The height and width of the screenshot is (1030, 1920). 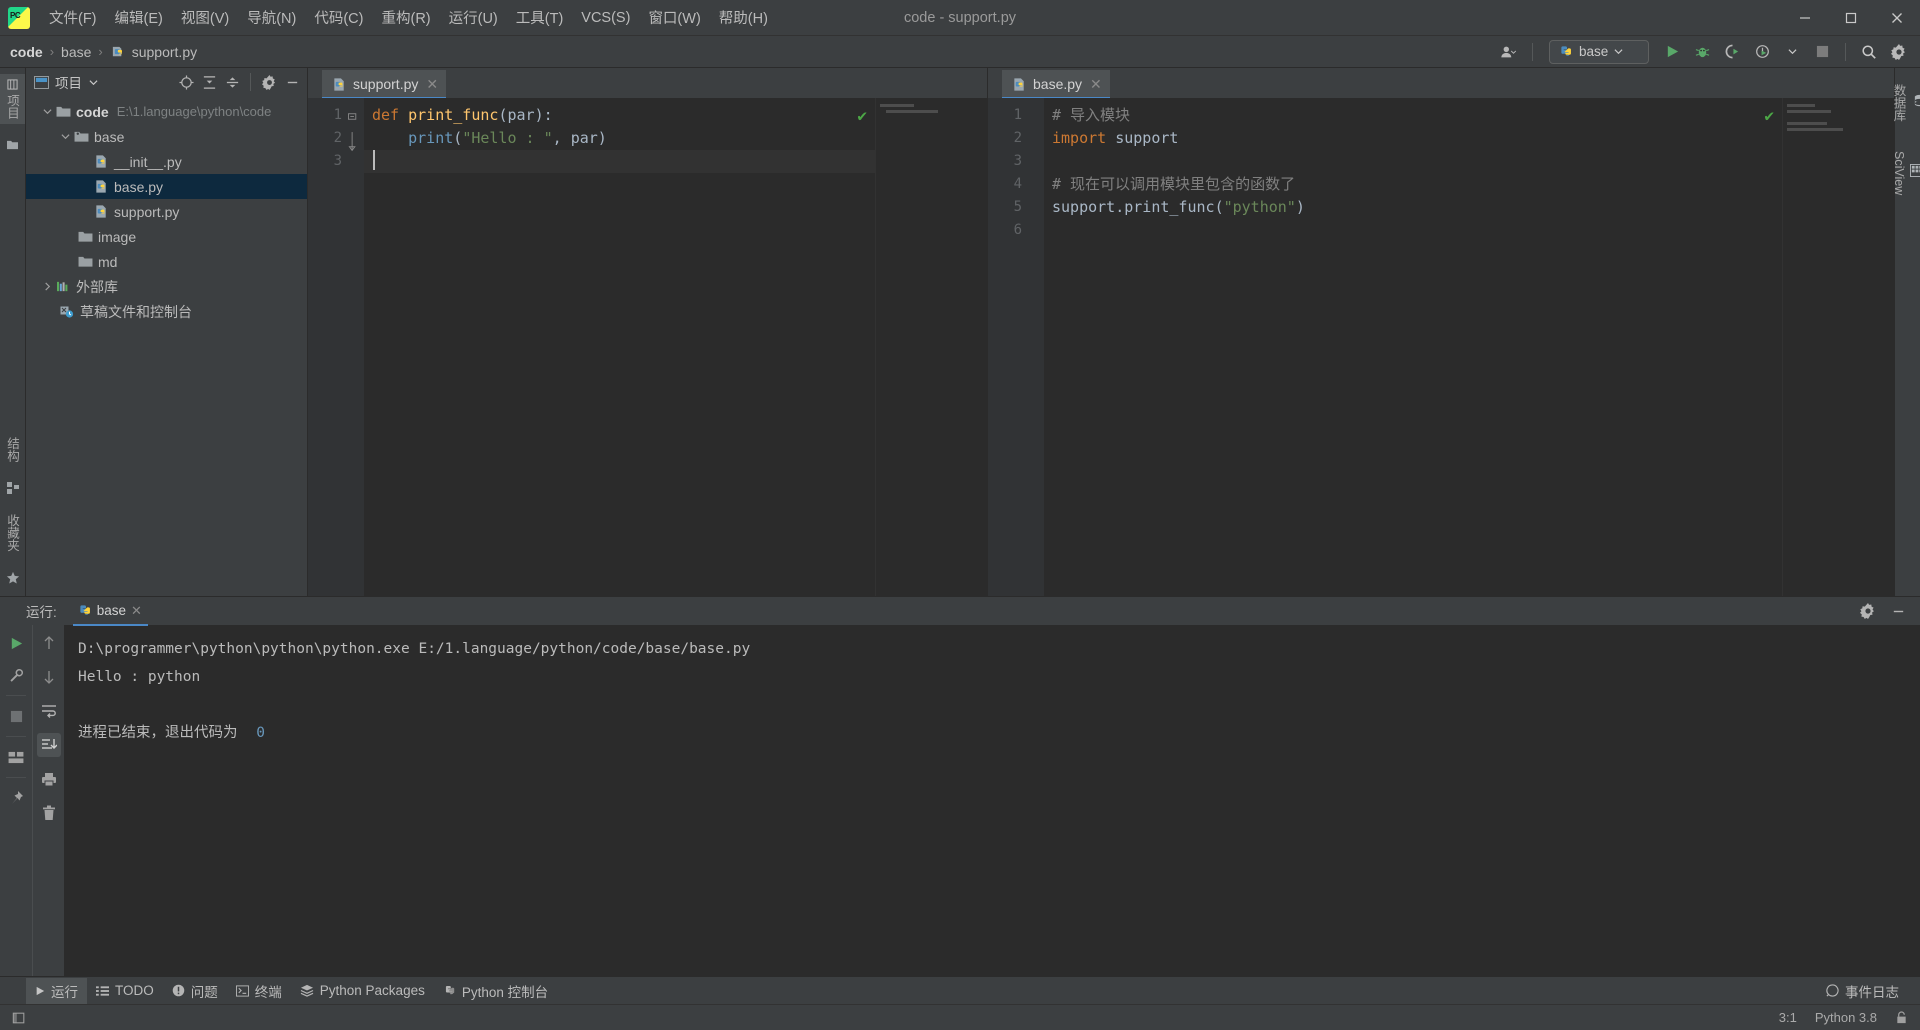 What do you see at coordinates (1672, 52) in the screenshot?
I see `run-button` at bounding box center [1672, 52].